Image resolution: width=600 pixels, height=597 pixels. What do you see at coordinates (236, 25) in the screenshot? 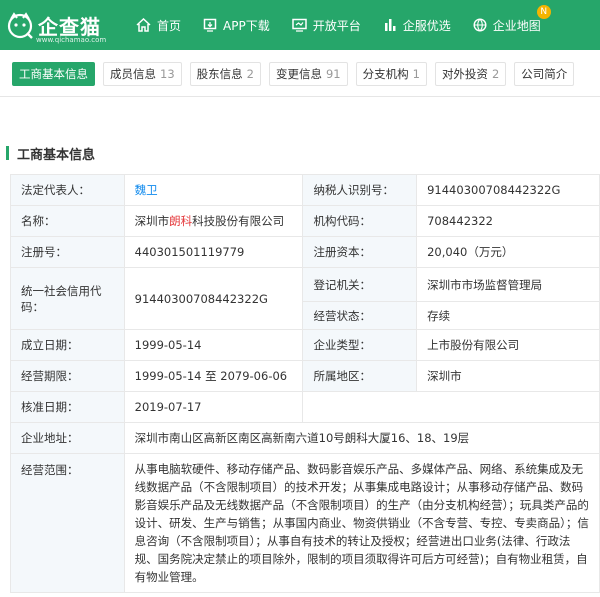
I see `nav-app-download: APP下载` at bounding box center [236, 25].